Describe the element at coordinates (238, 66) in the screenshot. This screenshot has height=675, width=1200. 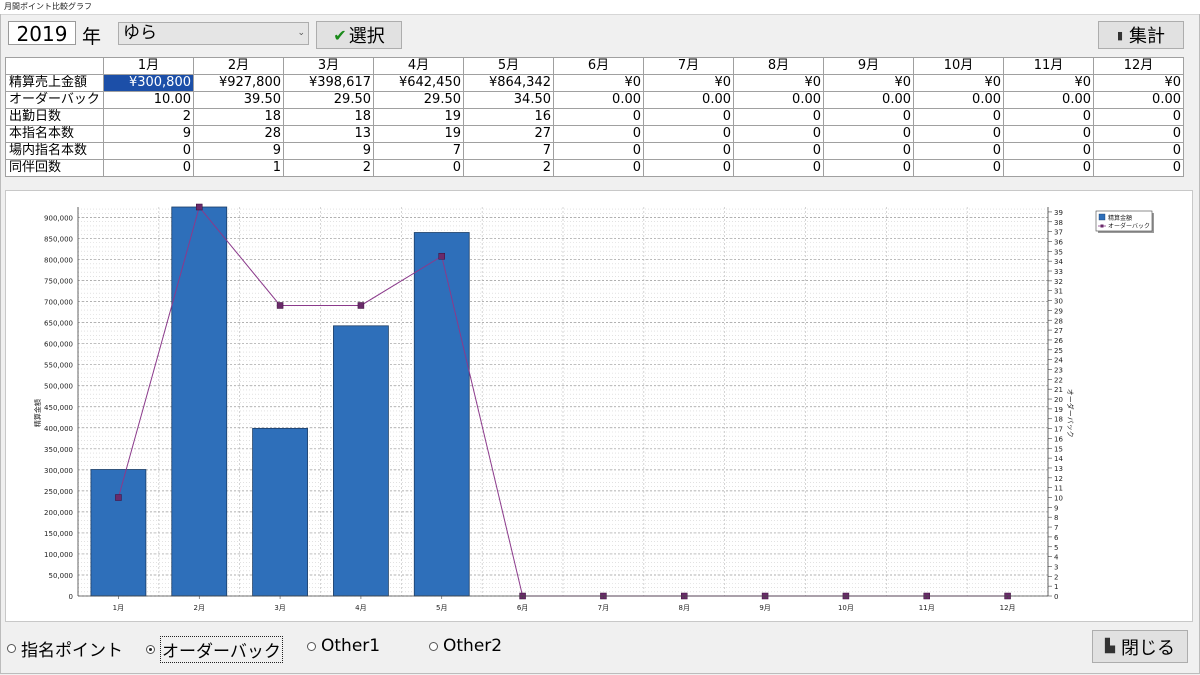
I see `column-header: 2月` at that location.